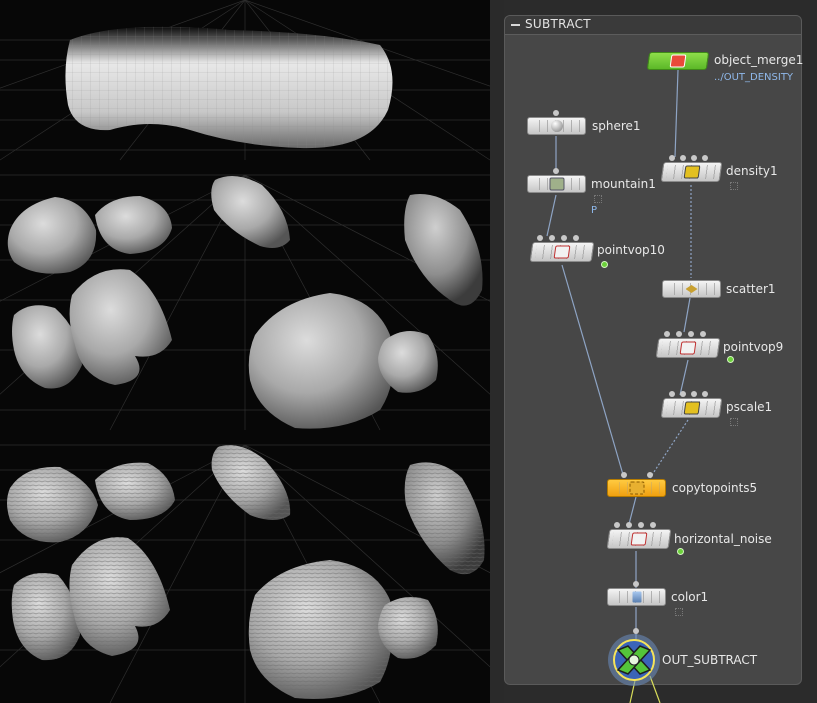 This screenshot has width=817, height=703. Describe the element at coordinates (715, 488) in the screenshot. I see `node-label-copytopoints5: copytopoints5` at that location.